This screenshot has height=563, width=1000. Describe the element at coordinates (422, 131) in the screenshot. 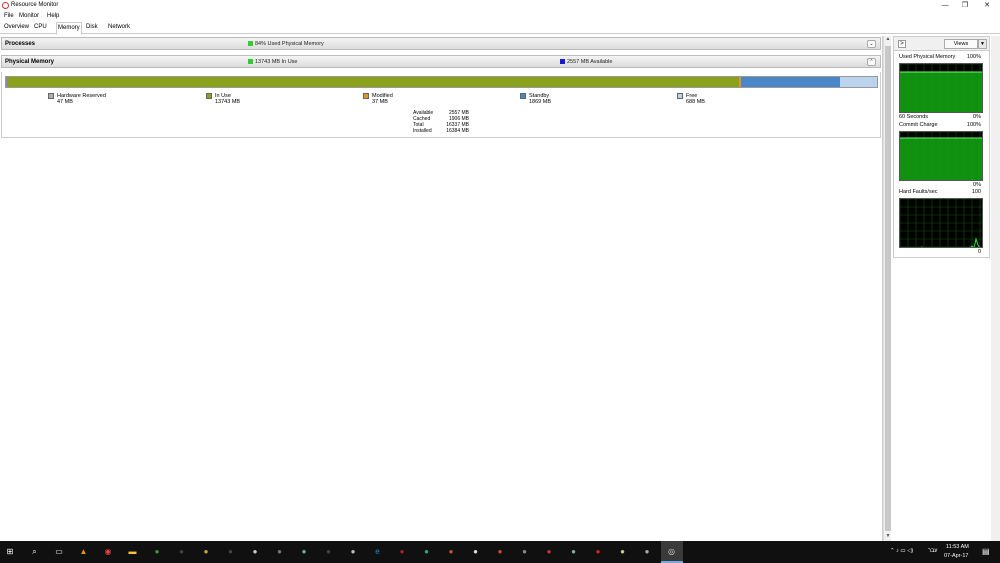

I see `stats-label: Installed` at that location.